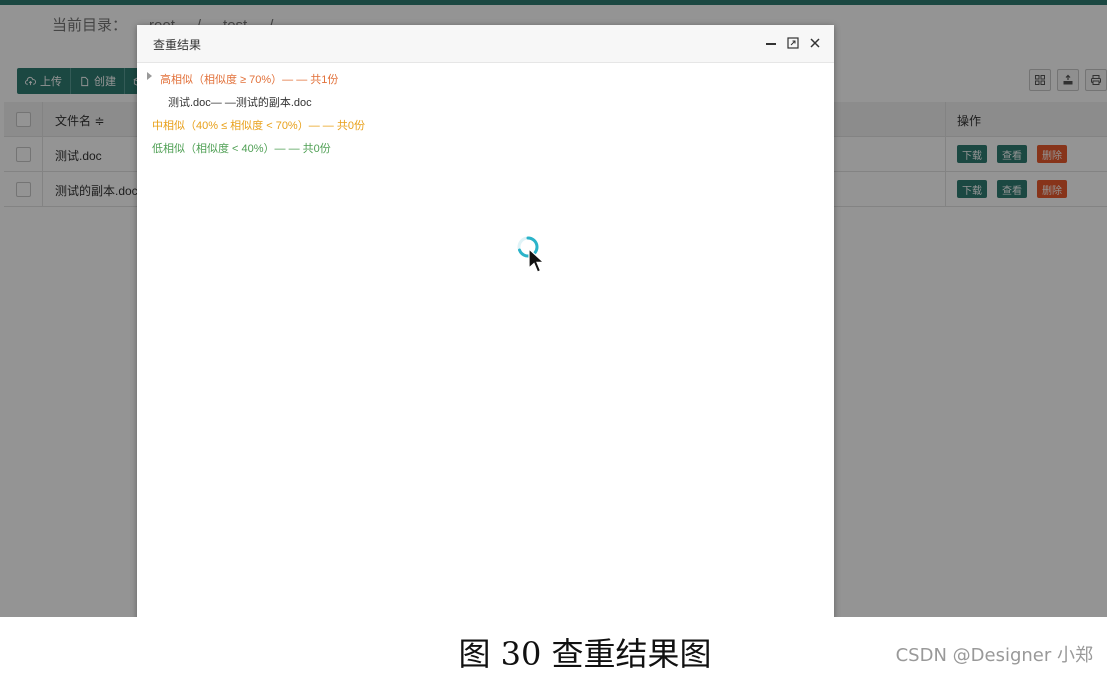 This screenshot has height=675, width=1107. What do you see at coordinates (240, 103) in the screenshot?
I see `high-similarity-item: 测试.doc— —测试的副本.doc` at bounding box center [240, 103].